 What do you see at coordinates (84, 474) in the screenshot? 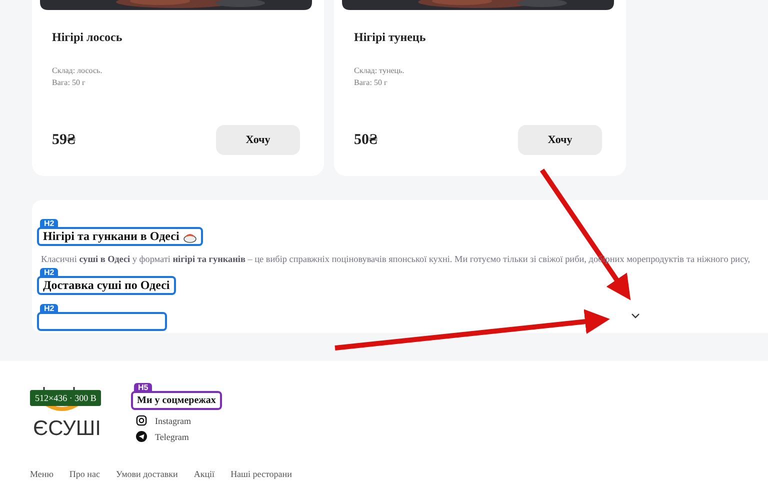
I see `footer-nav-link: Про нас` at bounding box center [84, 474].